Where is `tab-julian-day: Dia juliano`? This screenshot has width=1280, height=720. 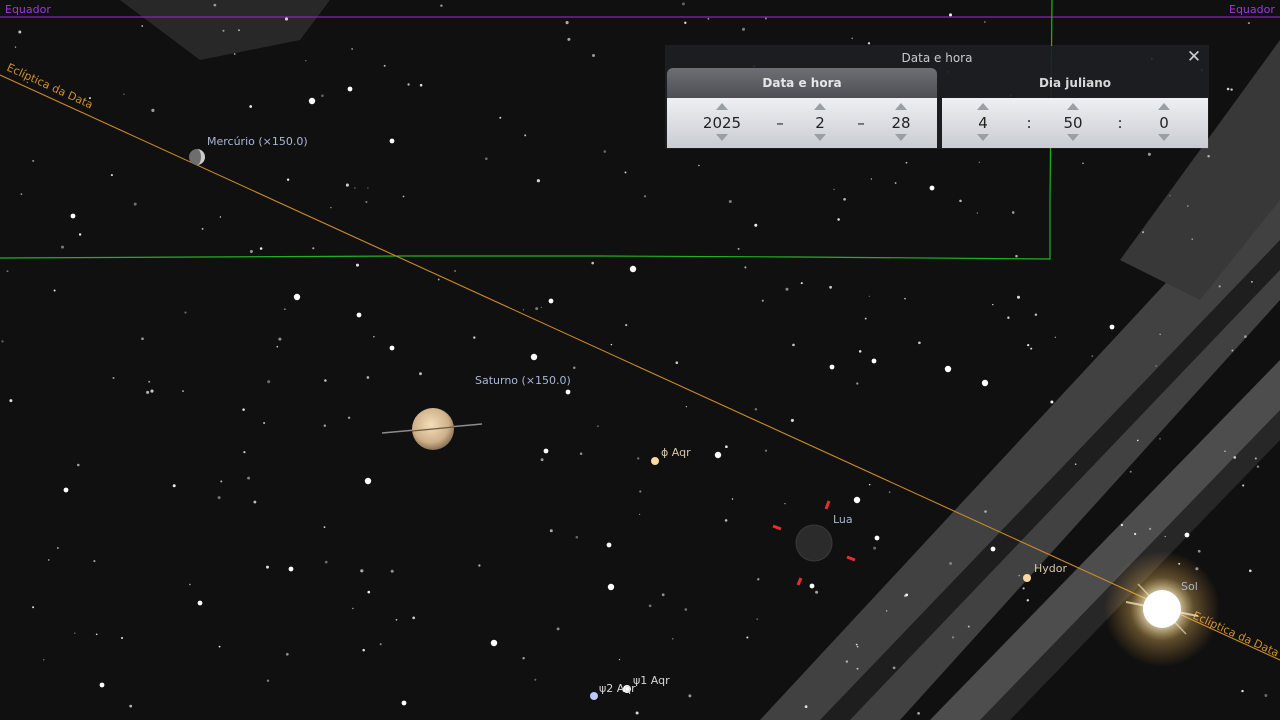 tab-julian-day: Dia juliano is located at coordinates (1075, 83).